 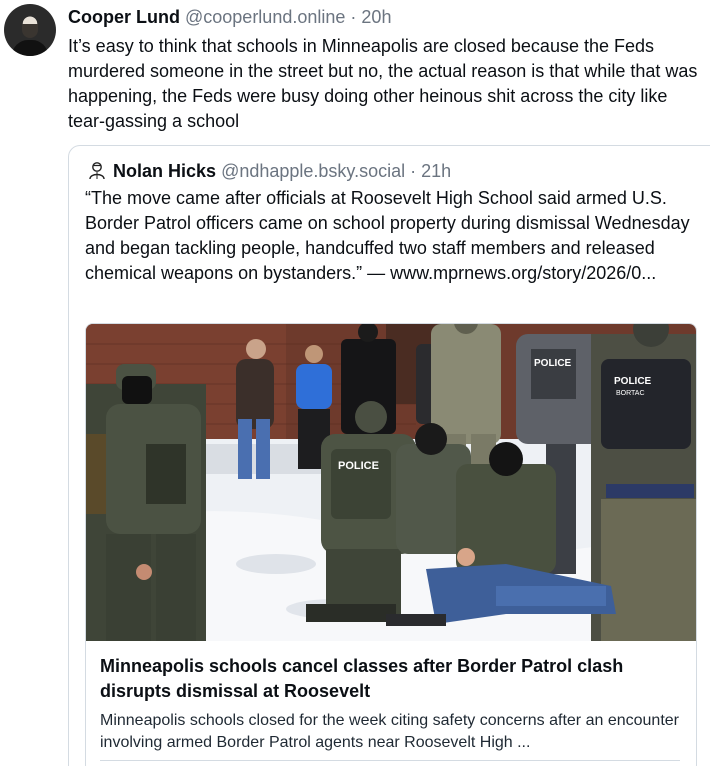 I want to click on link-card-divider, so click(x=390, y=760).